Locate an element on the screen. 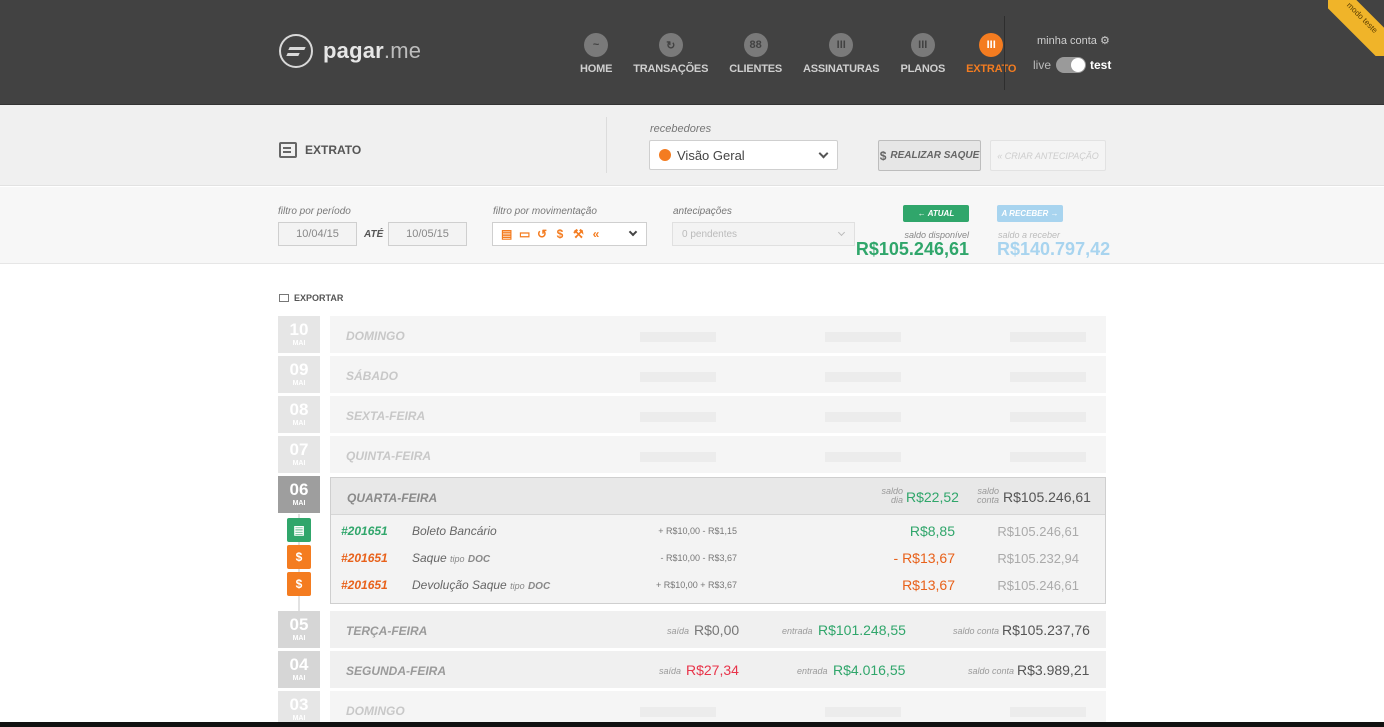 This screenshot has width=1384, height=727. a-receber-tab: A RECEBER → is located at coordinates (1030, 213).